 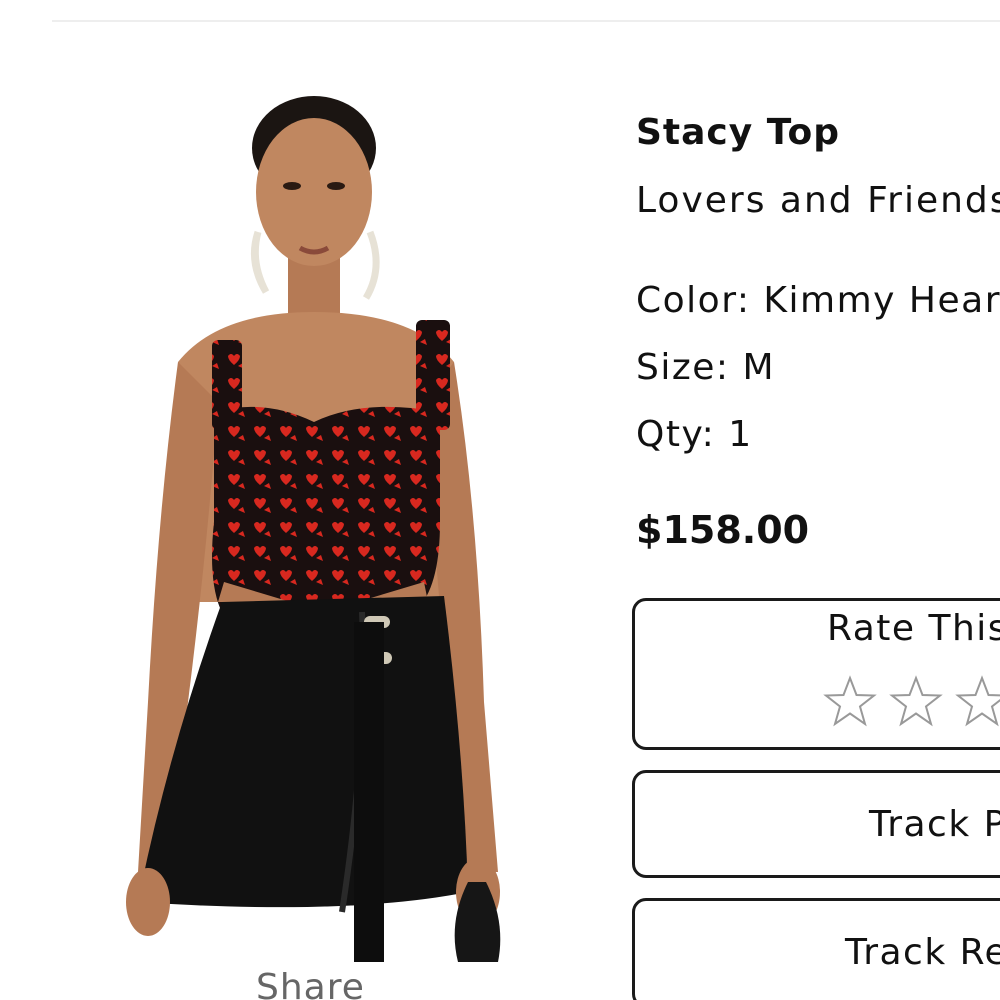 What do you see at coordinates (310, 984) in the screenshot?
I see `share-link: Share` at bounding box center [310, 984].